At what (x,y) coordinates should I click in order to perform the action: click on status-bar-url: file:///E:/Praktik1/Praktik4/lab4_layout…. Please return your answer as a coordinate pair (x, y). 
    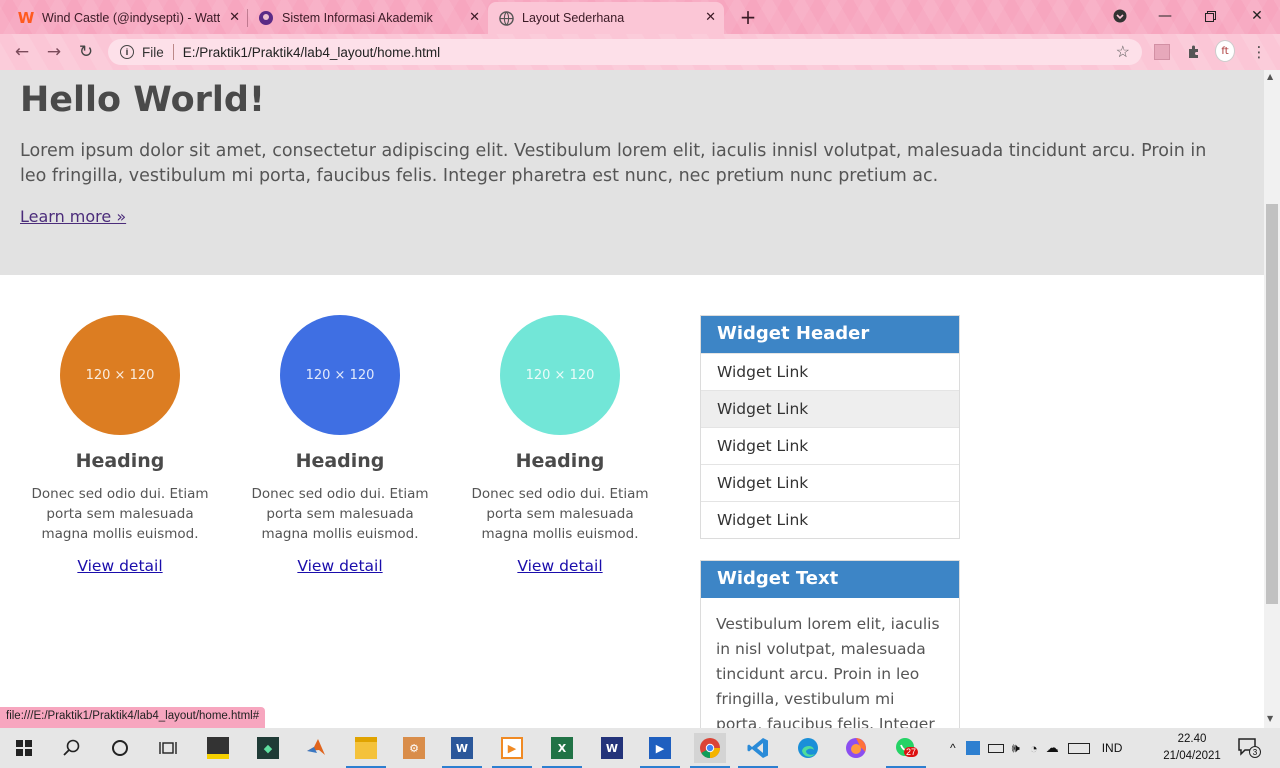
    Looking at the image, I should click on (133, 717).